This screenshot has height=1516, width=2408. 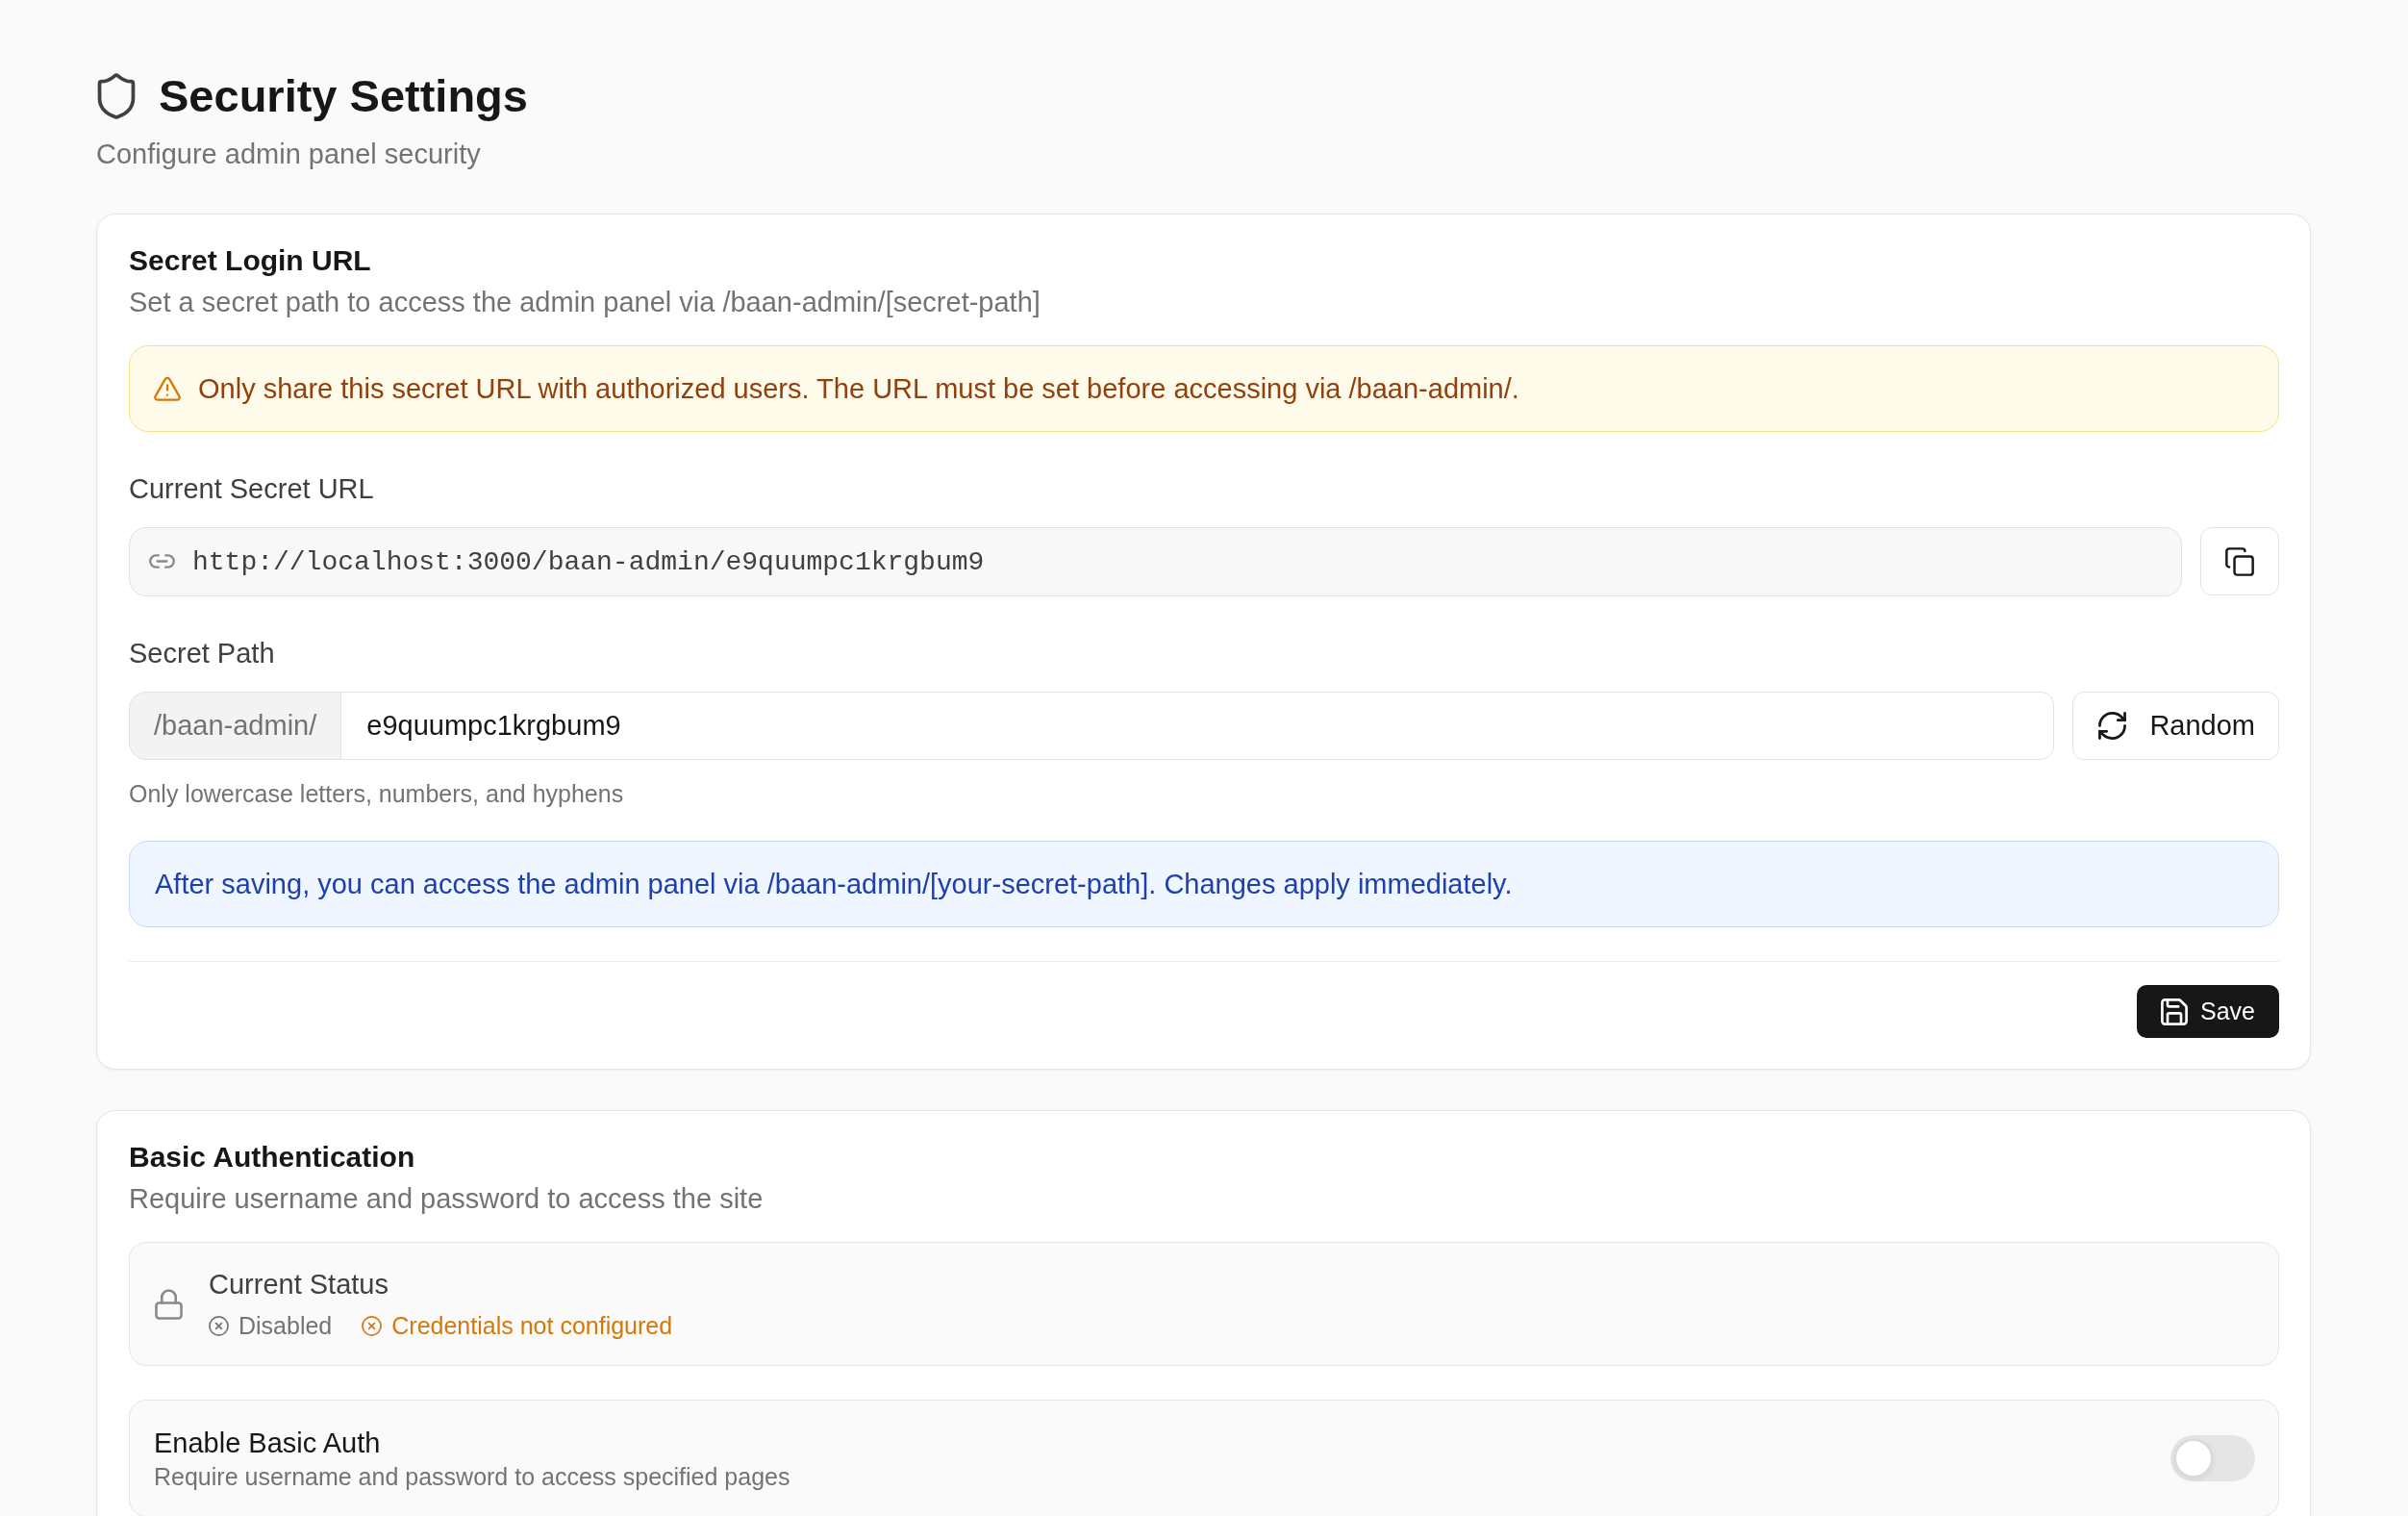 I want to click on section-title: Secret Login URL, so click(x=250, y=260).